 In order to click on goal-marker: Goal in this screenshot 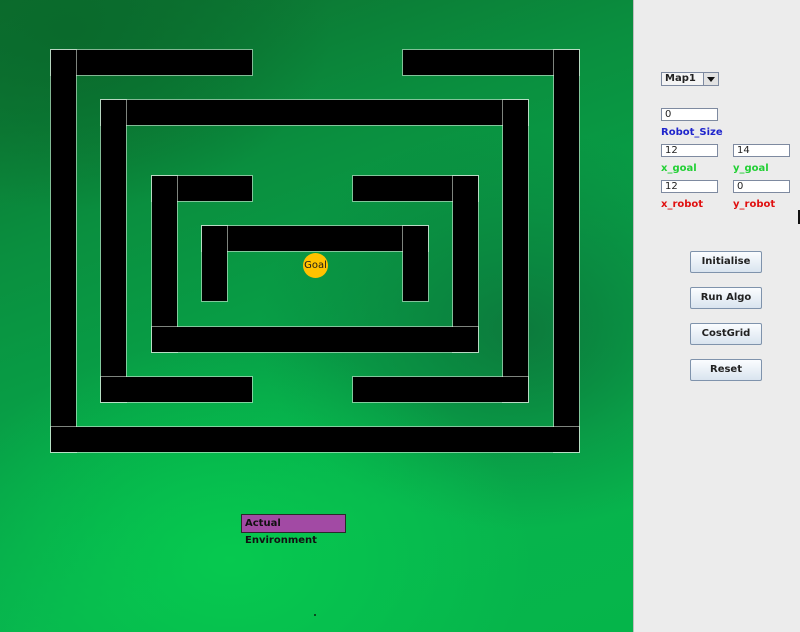, I will do `click(315, 265)`.